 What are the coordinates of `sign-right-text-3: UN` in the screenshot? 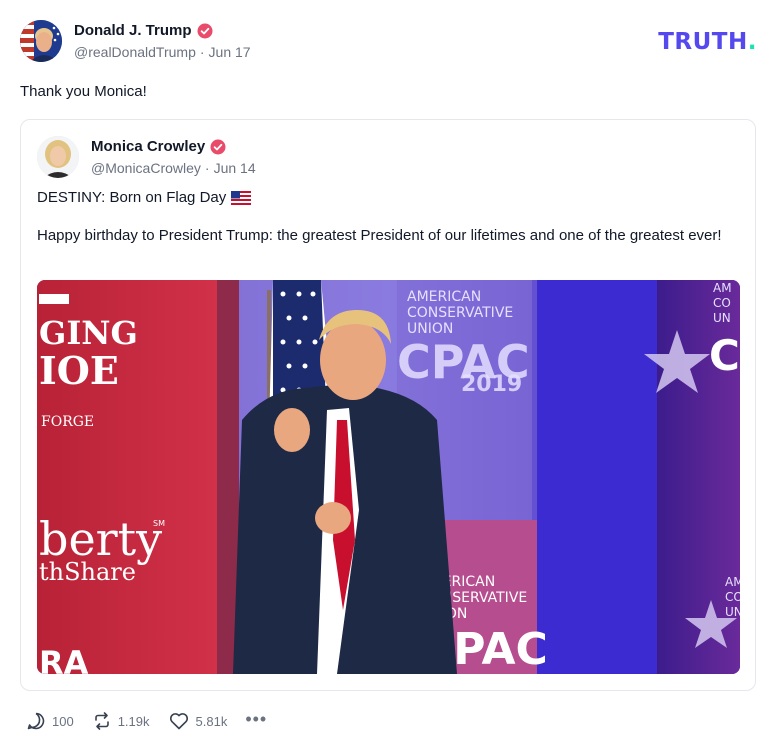 It's located at (722, 318).